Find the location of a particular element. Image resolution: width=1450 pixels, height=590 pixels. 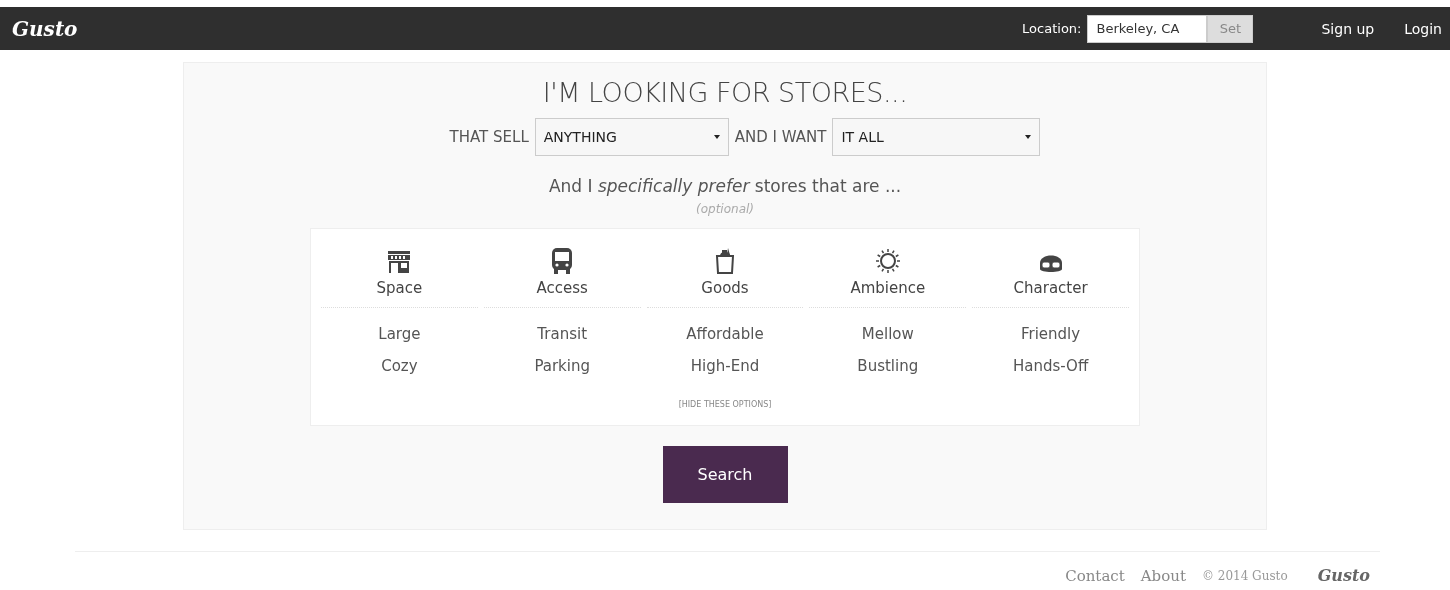

category-dropdown: ANYTHING is located at coordinates (631, 137).